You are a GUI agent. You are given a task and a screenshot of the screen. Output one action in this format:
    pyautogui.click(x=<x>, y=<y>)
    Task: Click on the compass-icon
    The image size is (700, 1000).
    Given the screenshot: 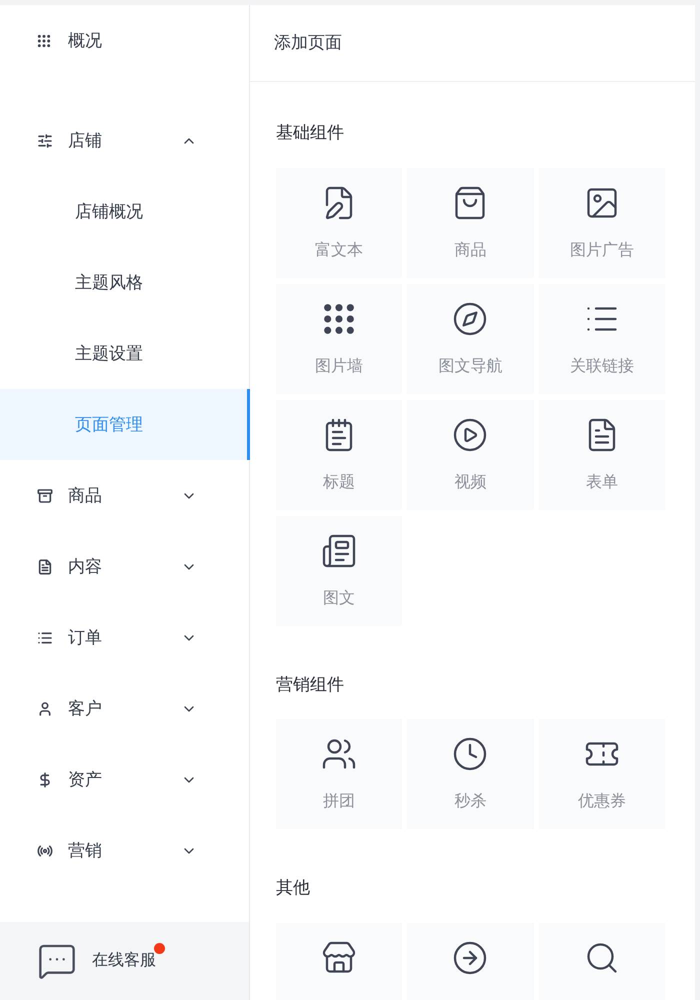 What is the action you would take?
    pyautogui.click(x=470, y=318)
    